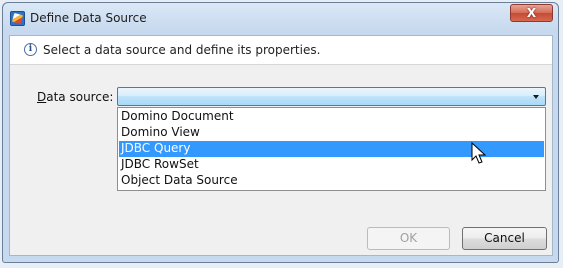 The width and height of the screenshot is (563, 268). I want to click on mouse-cursor-icon, so click(479, 153).